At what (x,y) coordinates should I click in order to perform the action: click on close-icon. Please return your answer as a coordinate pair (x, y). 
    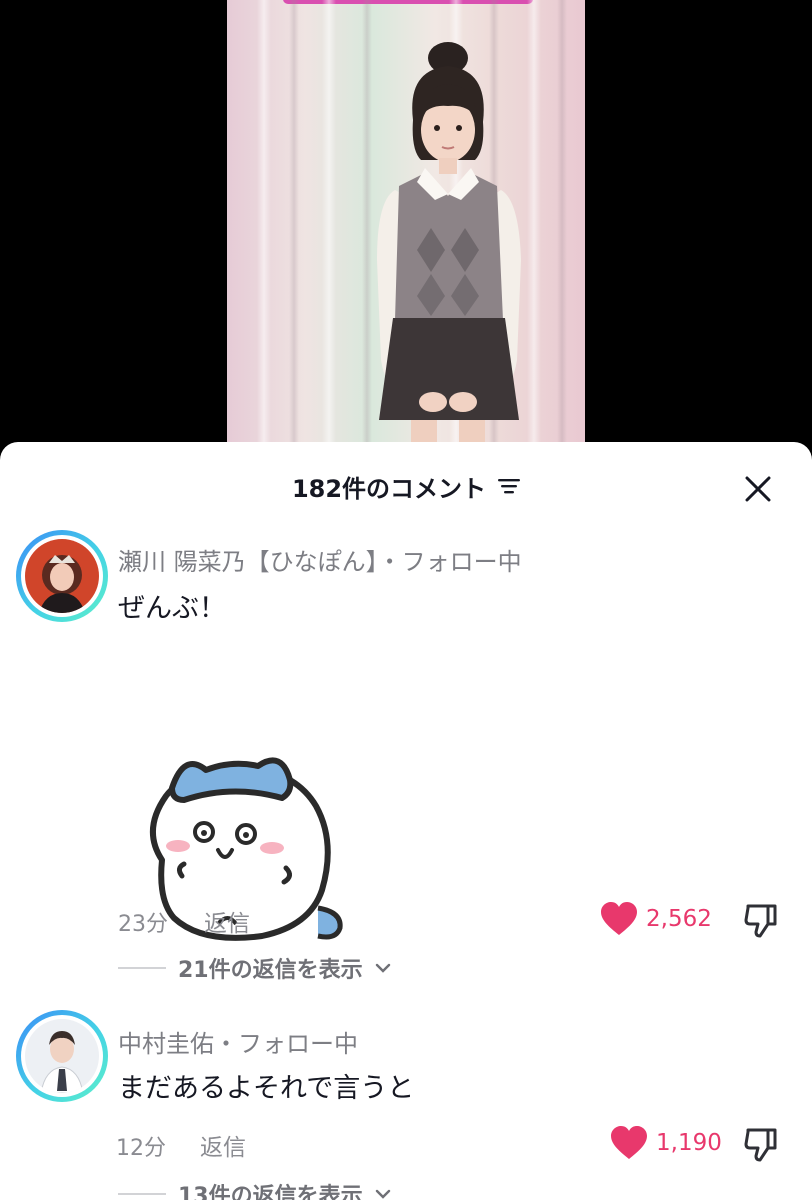
    Looking at the image, I should click on (758, 489).